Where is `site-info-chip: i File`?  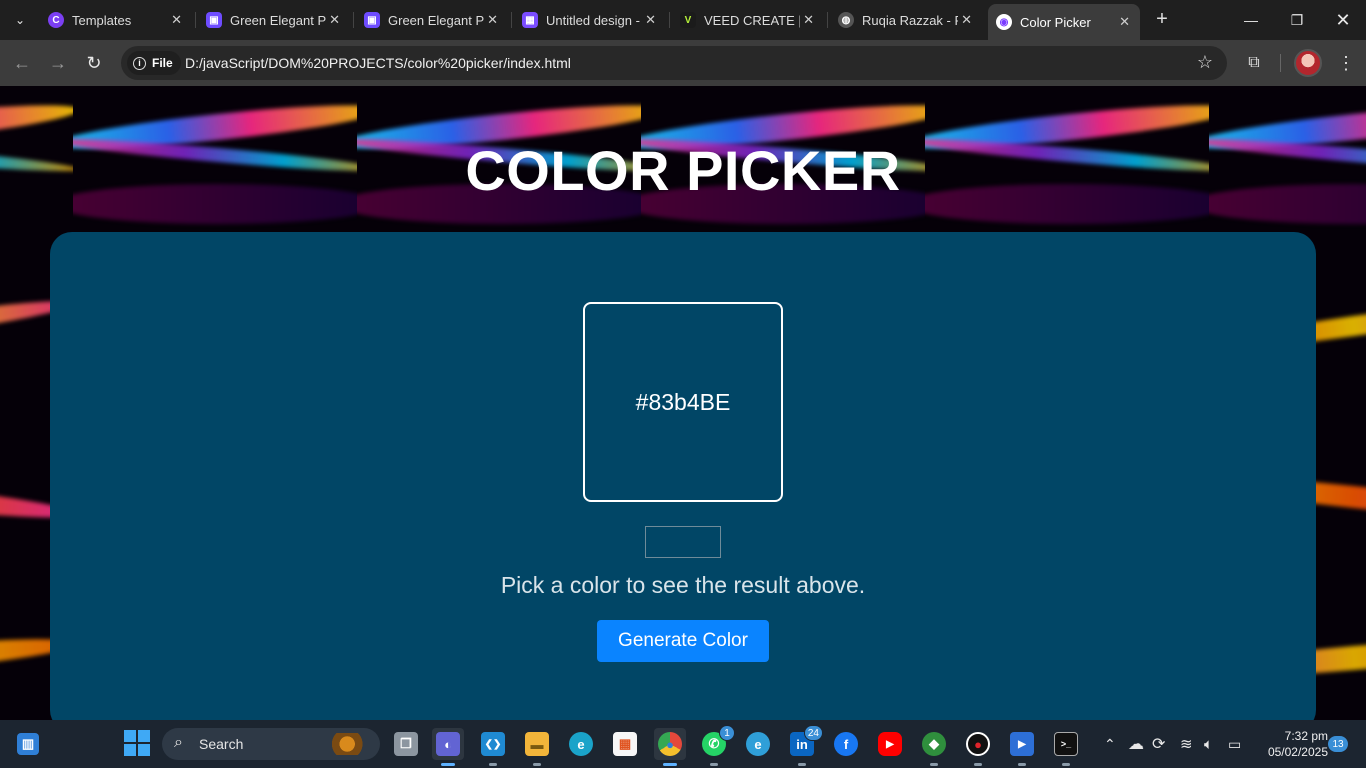
site-info-chip: i File is located at coordinates (154, 63).